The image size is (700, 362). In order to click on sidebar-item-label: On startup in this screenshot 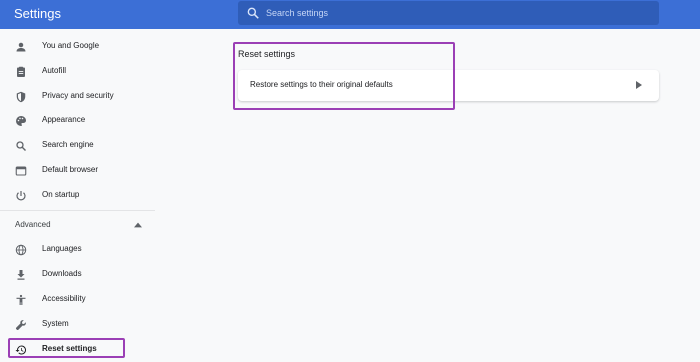, I will do `click(61, 194)`.